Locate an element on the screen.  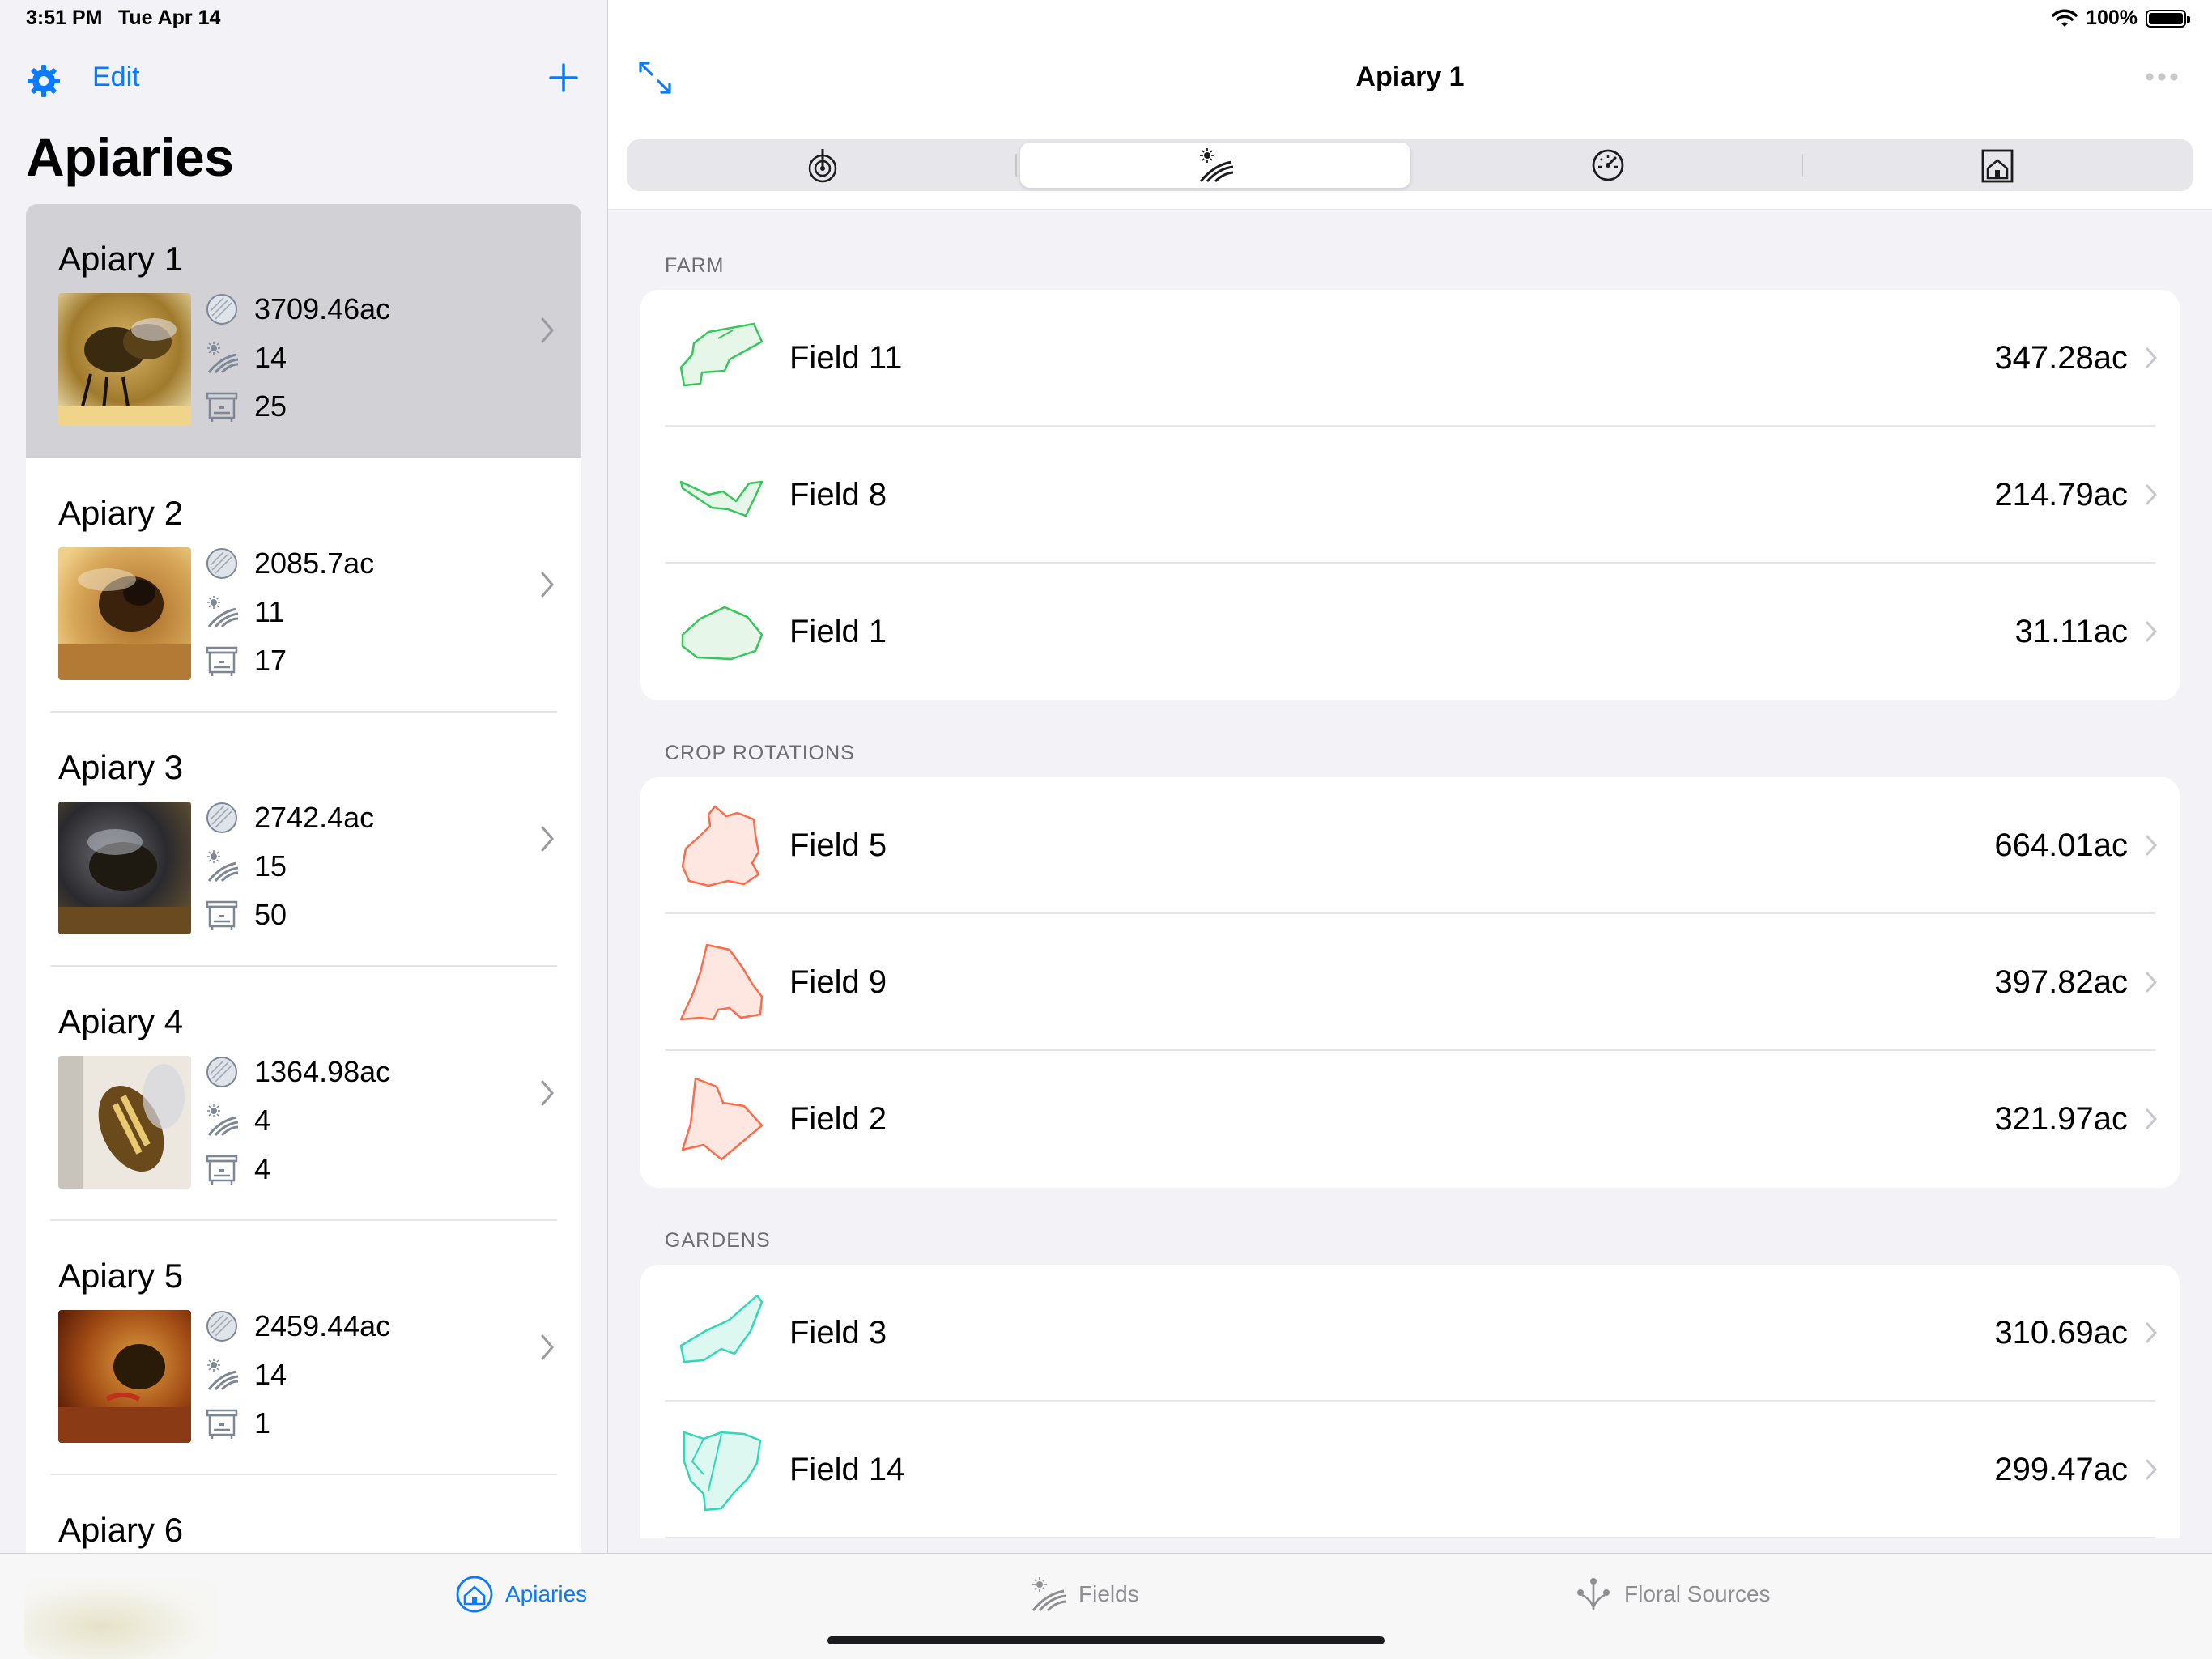
apiary-area: 2742.4ac is located at coordinates (289, 818).